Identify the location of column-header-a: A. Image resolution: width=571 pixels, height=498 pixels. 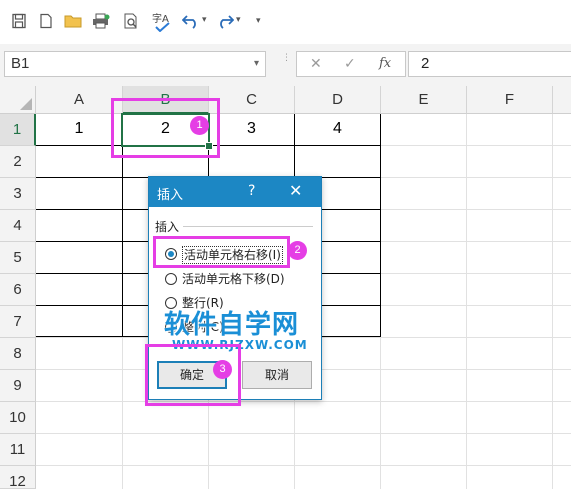
(79, 100).